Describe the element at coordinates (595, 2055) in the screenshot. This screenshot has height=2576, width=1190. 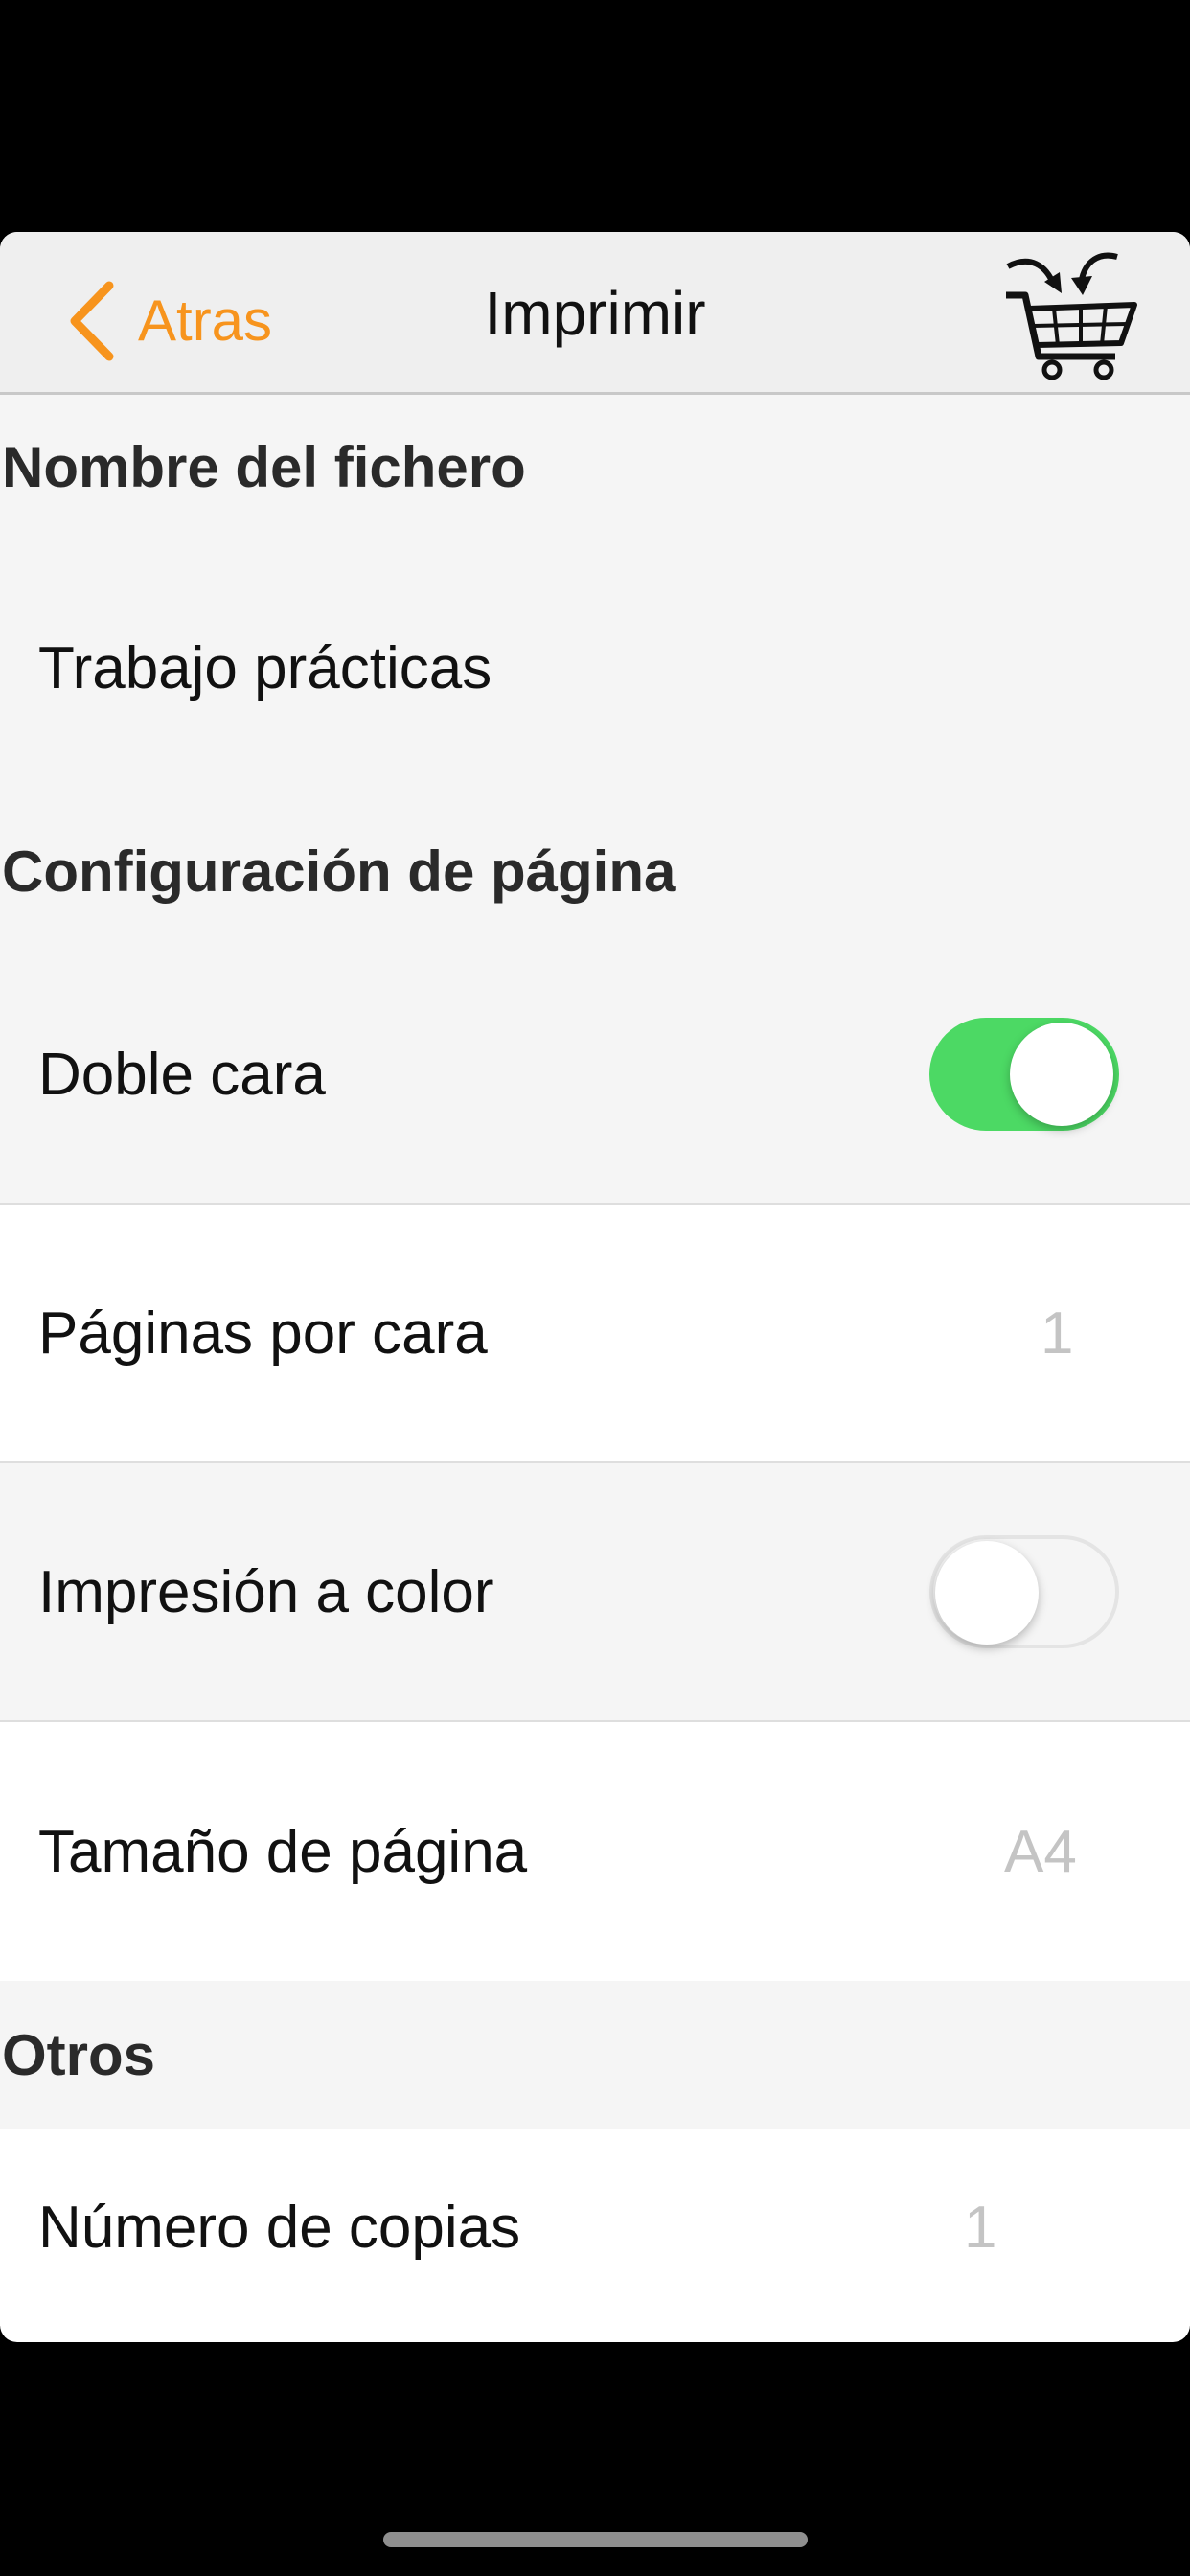
I see `section-header-others: Otros` at that location.